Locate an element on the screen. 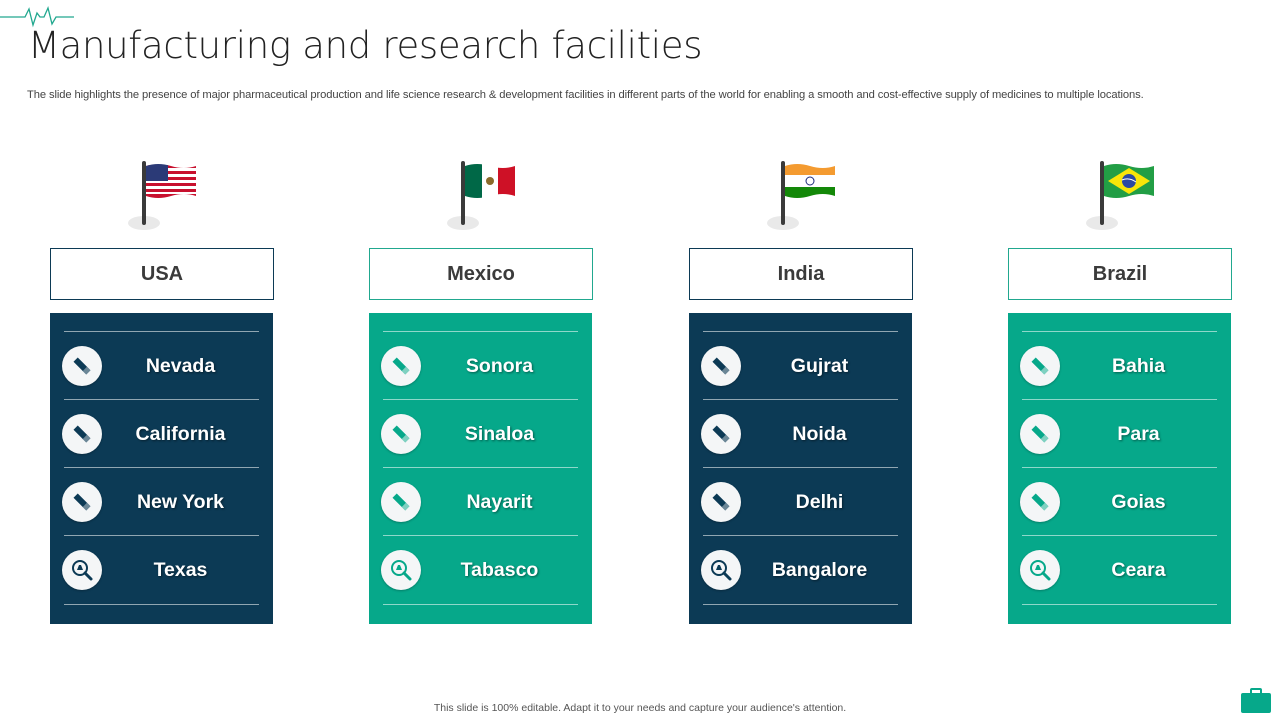 This screenshot has height=720, width=1280. list-item: Sinaloa is located at coordinates (480, 434).